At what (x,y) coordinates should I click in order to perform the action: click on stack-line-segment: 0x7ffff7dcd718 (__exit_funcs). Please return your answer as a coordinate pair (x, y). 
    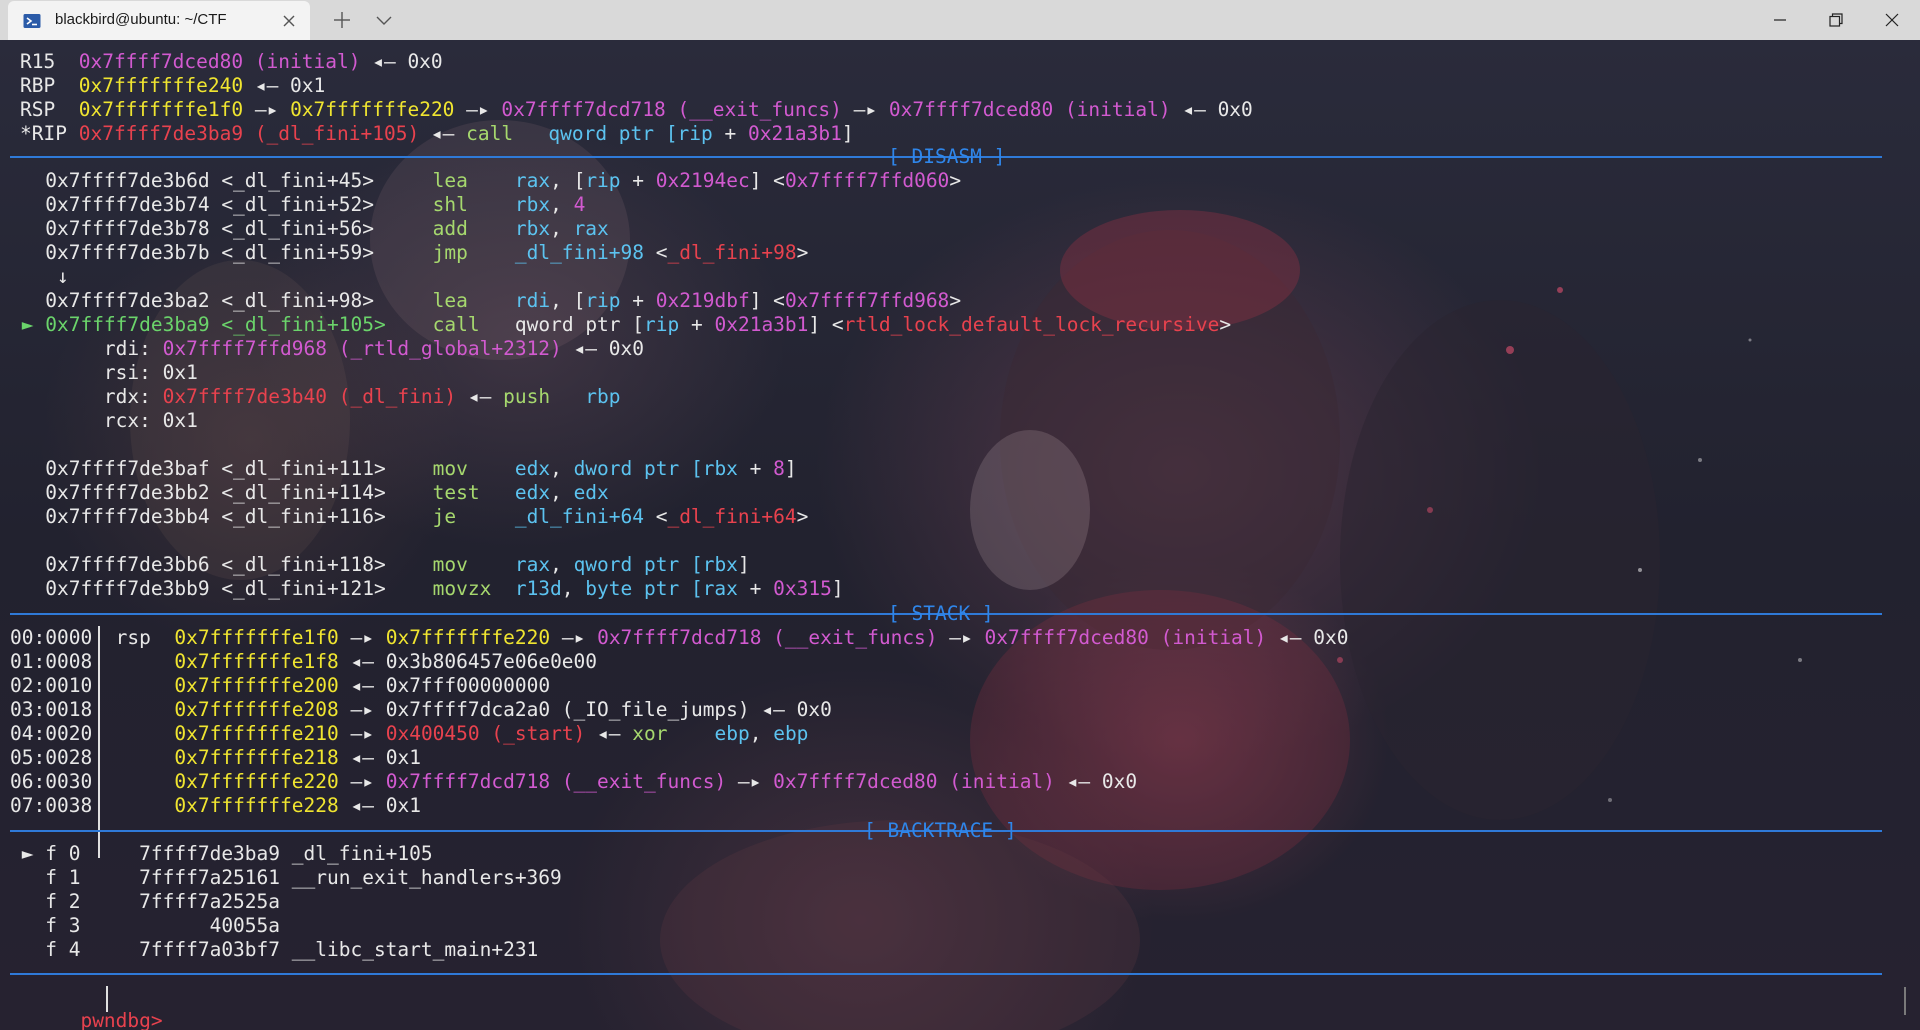
    Looking at the image, I should click on (767, 637).